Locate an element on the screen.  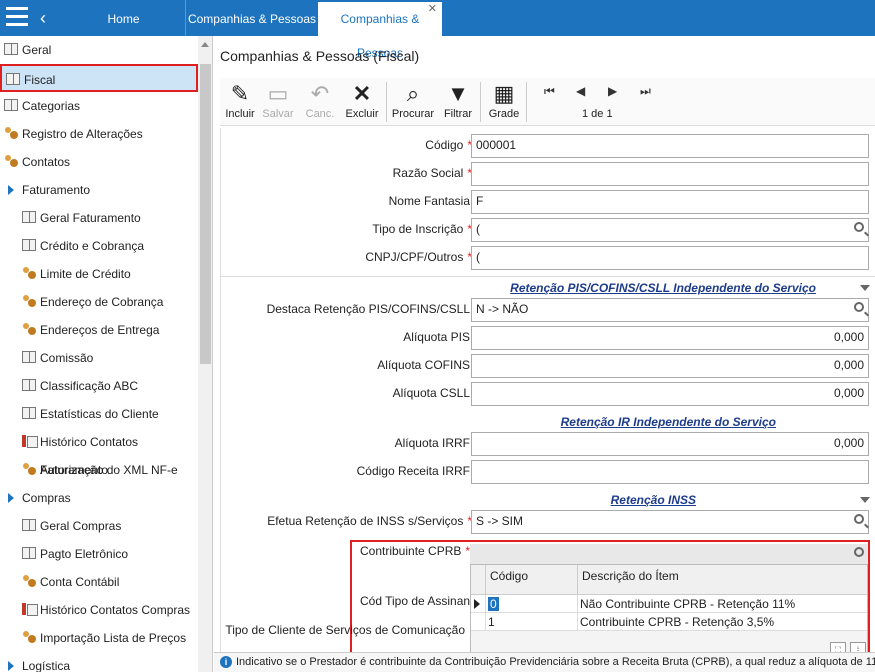
inss-label: Efetua Retenção de INSS s/Serviços * is located at coordinates (369, 521).